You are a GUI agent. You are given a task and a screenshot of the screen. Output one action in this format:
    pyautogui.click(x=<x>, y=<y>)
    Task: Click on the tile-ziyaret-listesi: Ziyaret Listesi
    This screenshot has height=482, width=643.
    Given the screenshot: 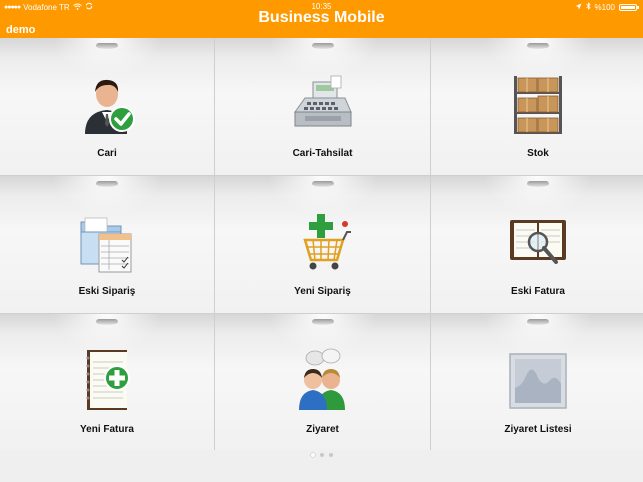 What is the action you would take?
    pyautogui.click(x=537, y=383)
    